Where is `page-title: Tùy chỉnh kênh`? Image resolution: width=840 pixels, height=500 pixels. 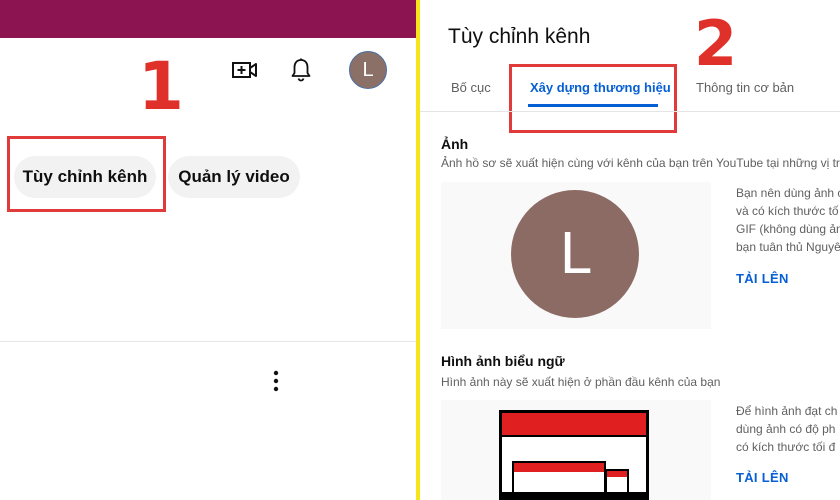 page-title: Tùy chỉnh kênh is located at coordinates (519, 36).